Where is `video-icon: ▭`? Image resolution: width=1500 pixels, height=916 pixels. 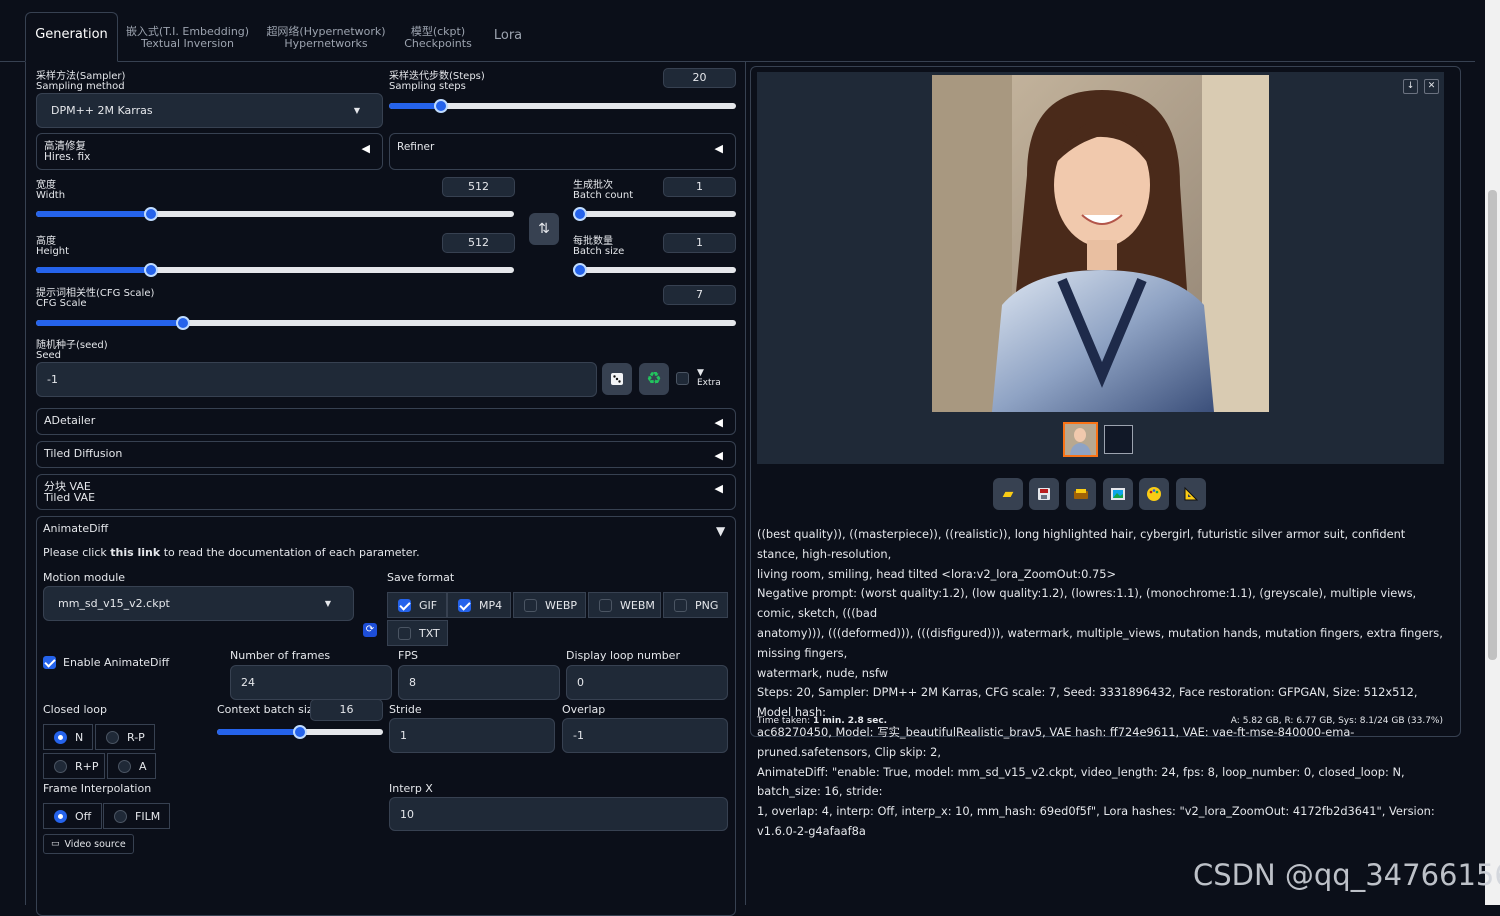
video-icon: ▭ is located at coordinates (55, 844).